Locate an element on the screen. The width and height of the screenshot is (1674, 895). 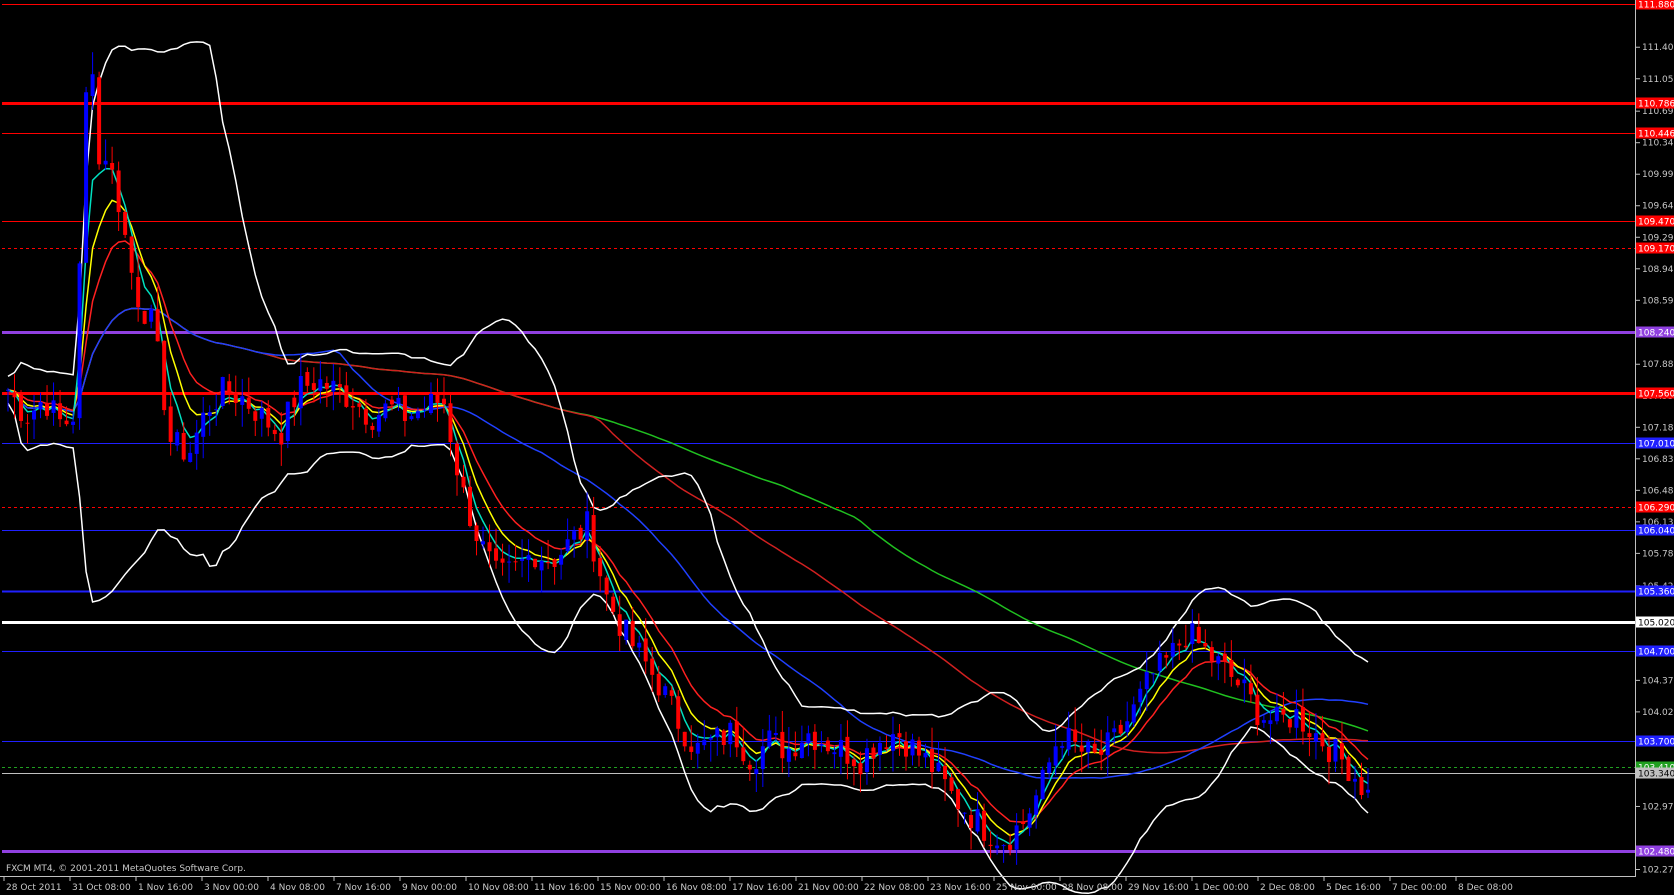
time-tick-label: 9 Nov 00:00 is located at coordinates (429, 888).